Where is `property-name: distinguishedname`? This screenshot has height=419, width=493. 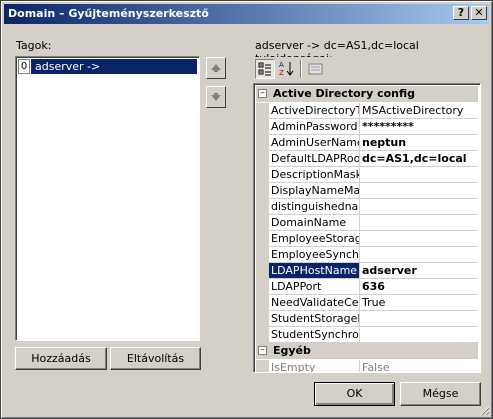 property-name: distinguishedname is located at coordinates (314, 207).